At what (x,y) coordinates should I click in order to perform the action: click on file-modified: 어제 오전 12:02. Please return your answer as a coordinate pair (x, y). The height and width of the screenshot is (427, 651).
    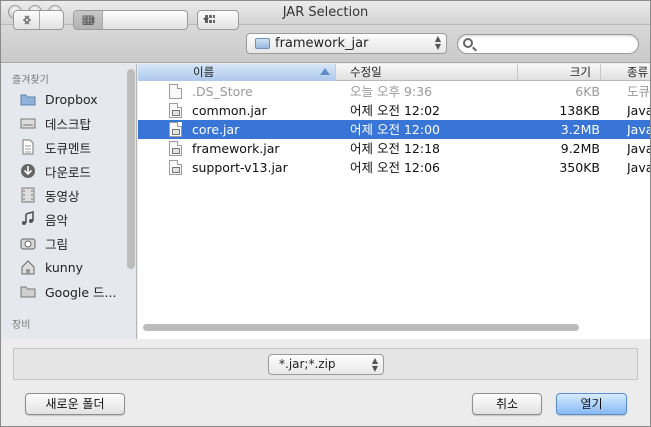
    Looking at the image, I should click on (395, 110).